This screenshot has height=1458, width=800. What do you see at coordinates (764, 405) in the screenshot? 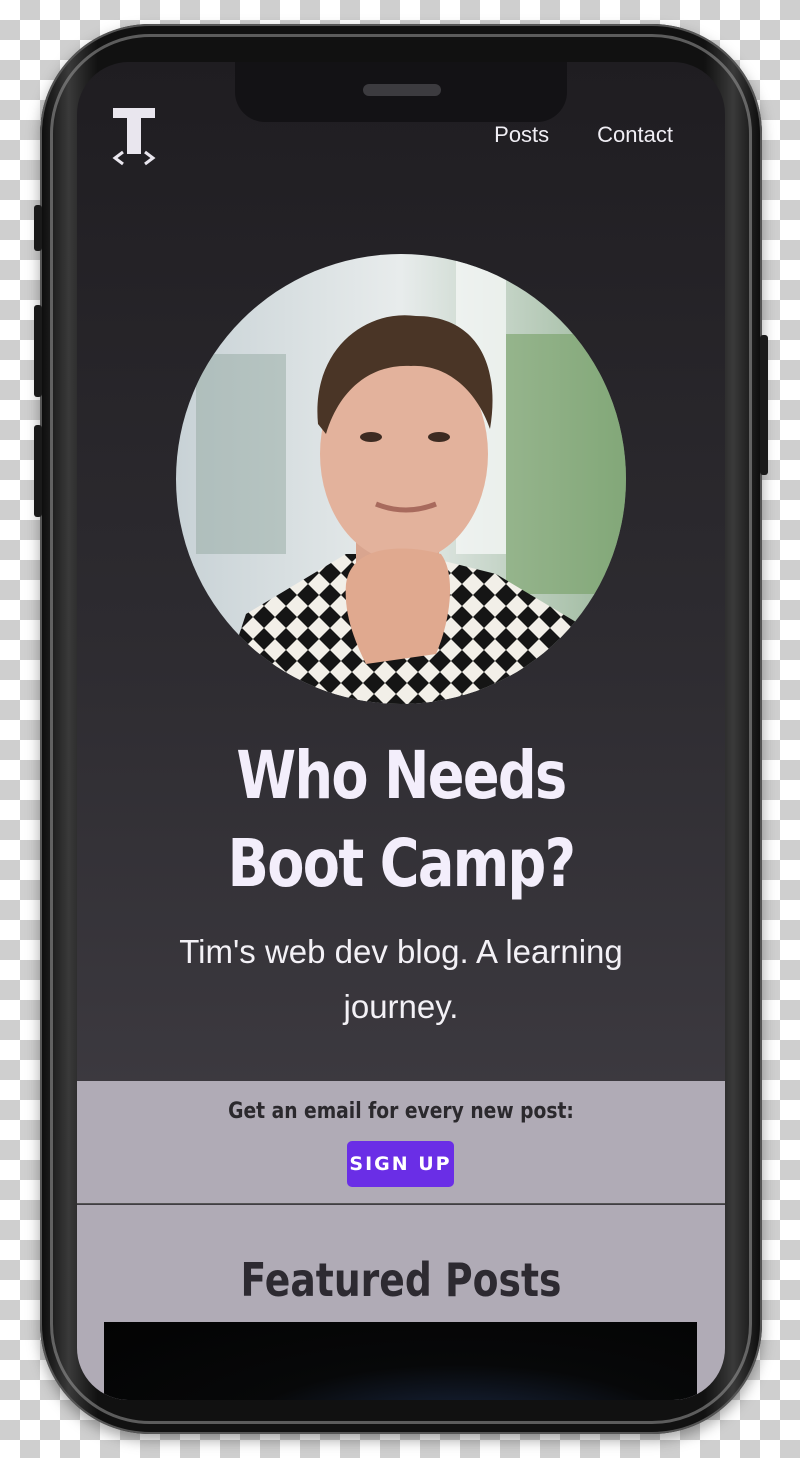
I see `power-button` at bounding box center [764, 405].